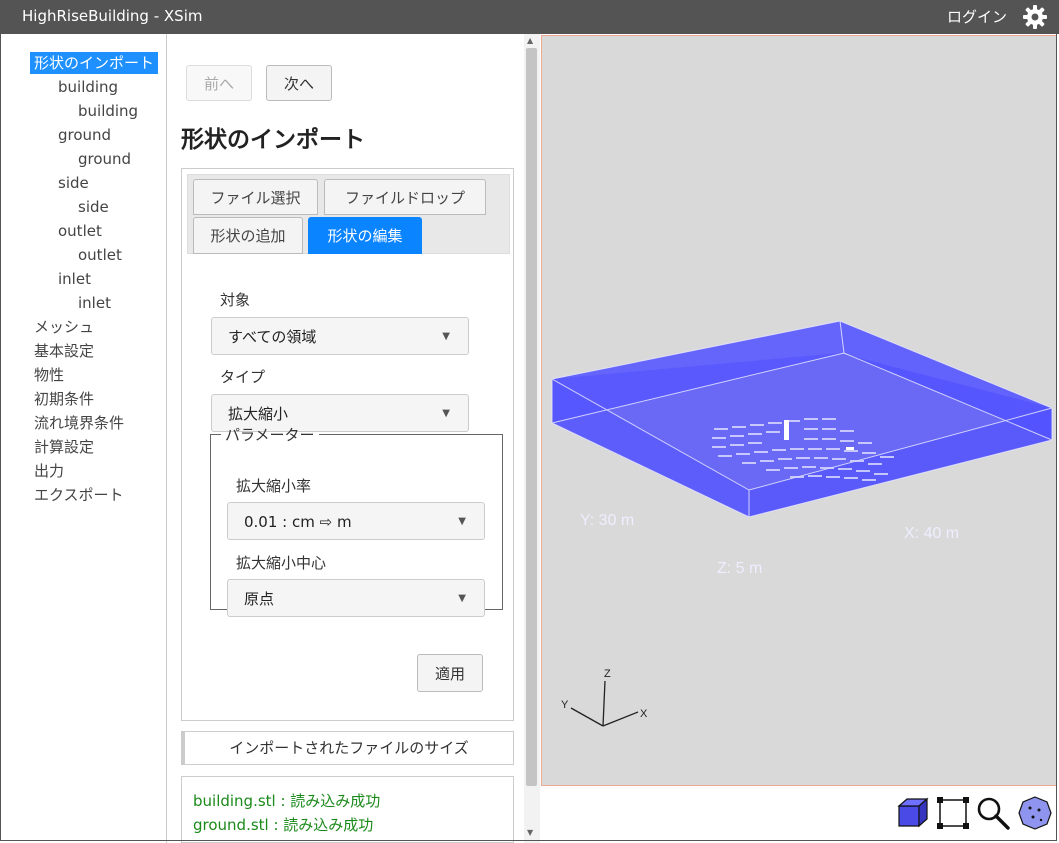  I want to click on app-title: HighRiseBuilding - XSim, so click(112, 16).